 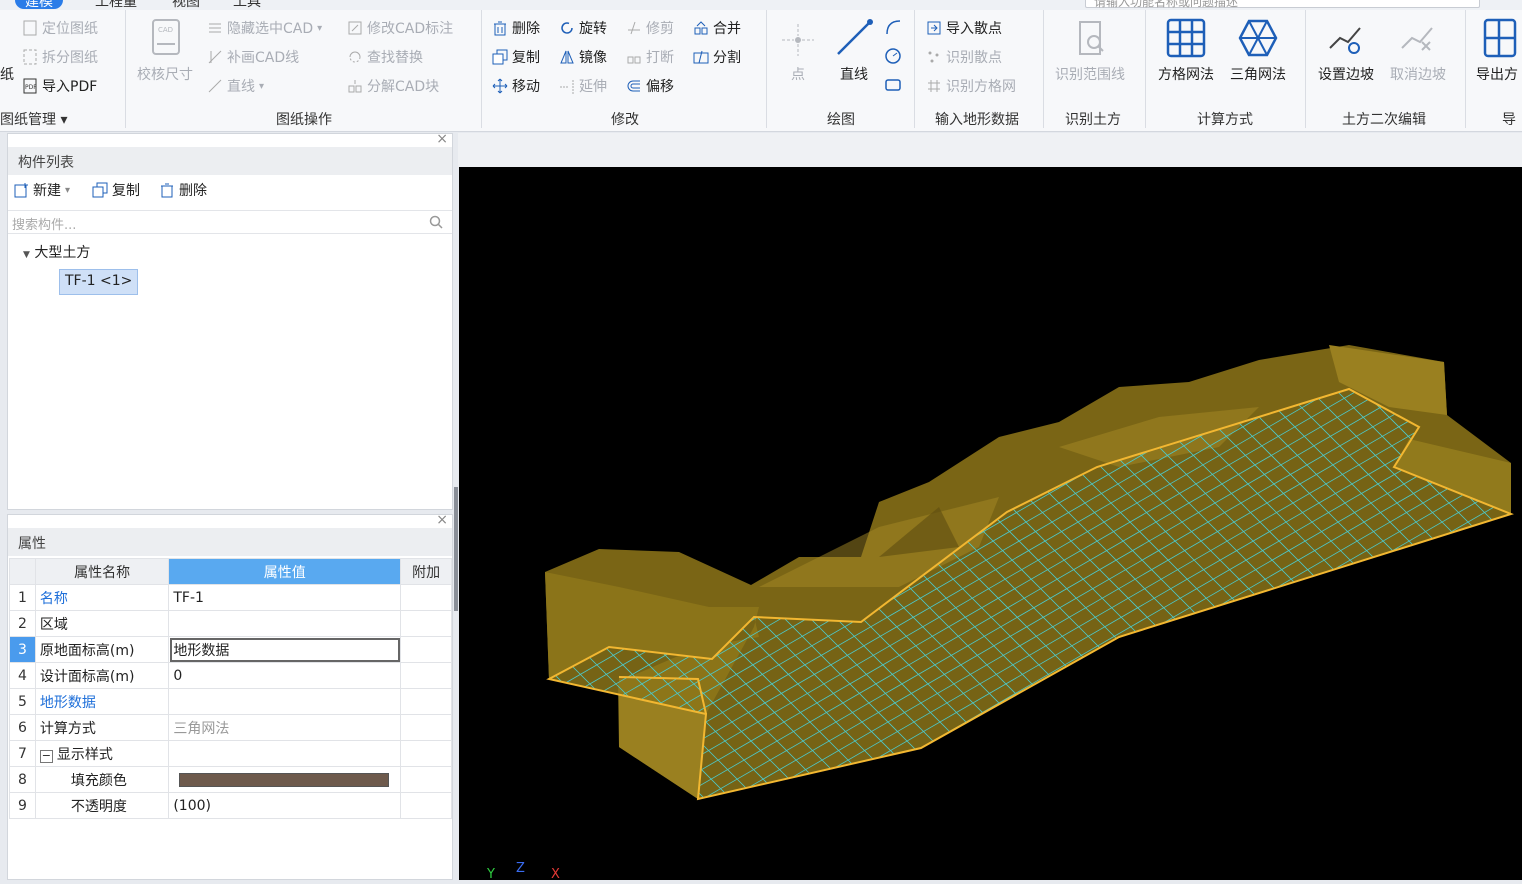 I want to click on table-row: 2 区域, so click(x=230, y=623).